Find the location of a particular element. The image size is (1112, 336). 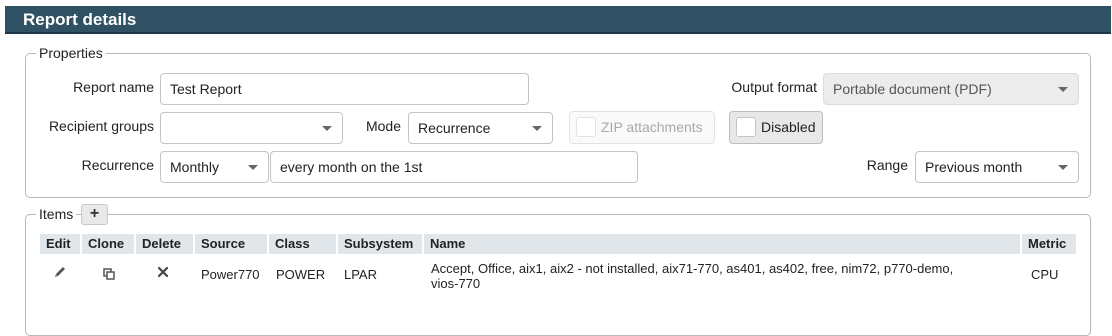

report-name-label: Report name is located at coordinates (113, 87).